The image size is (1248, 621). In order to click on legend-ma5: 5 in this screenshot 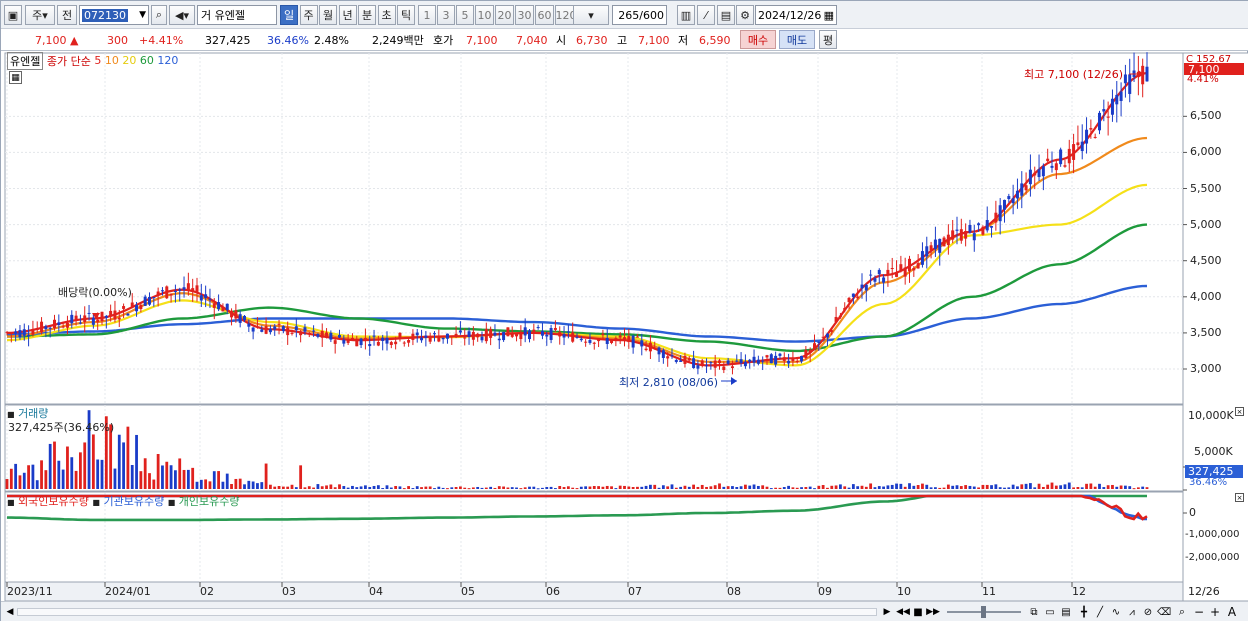, I will do `click(98, 60)`.